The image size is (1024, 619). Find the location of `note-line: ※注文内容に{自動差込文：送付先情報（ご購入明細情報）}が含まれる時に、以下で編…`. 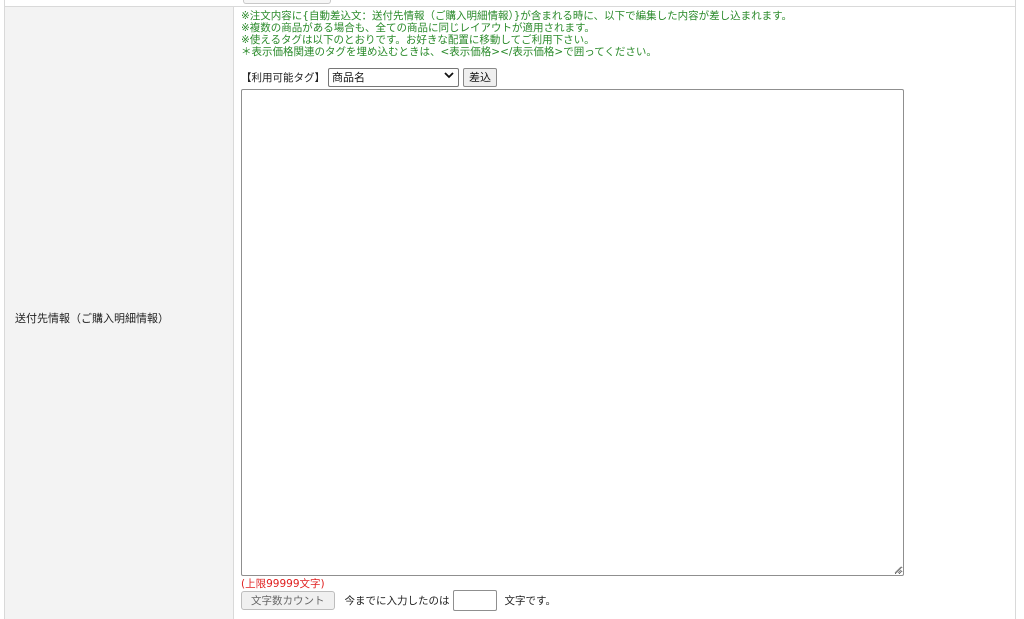

note-line: ※注文内容に{自動差込文：送付先情報（ご購入明細情報）}が含まれる時に、以下で編… is located at coordinates (517, 16).